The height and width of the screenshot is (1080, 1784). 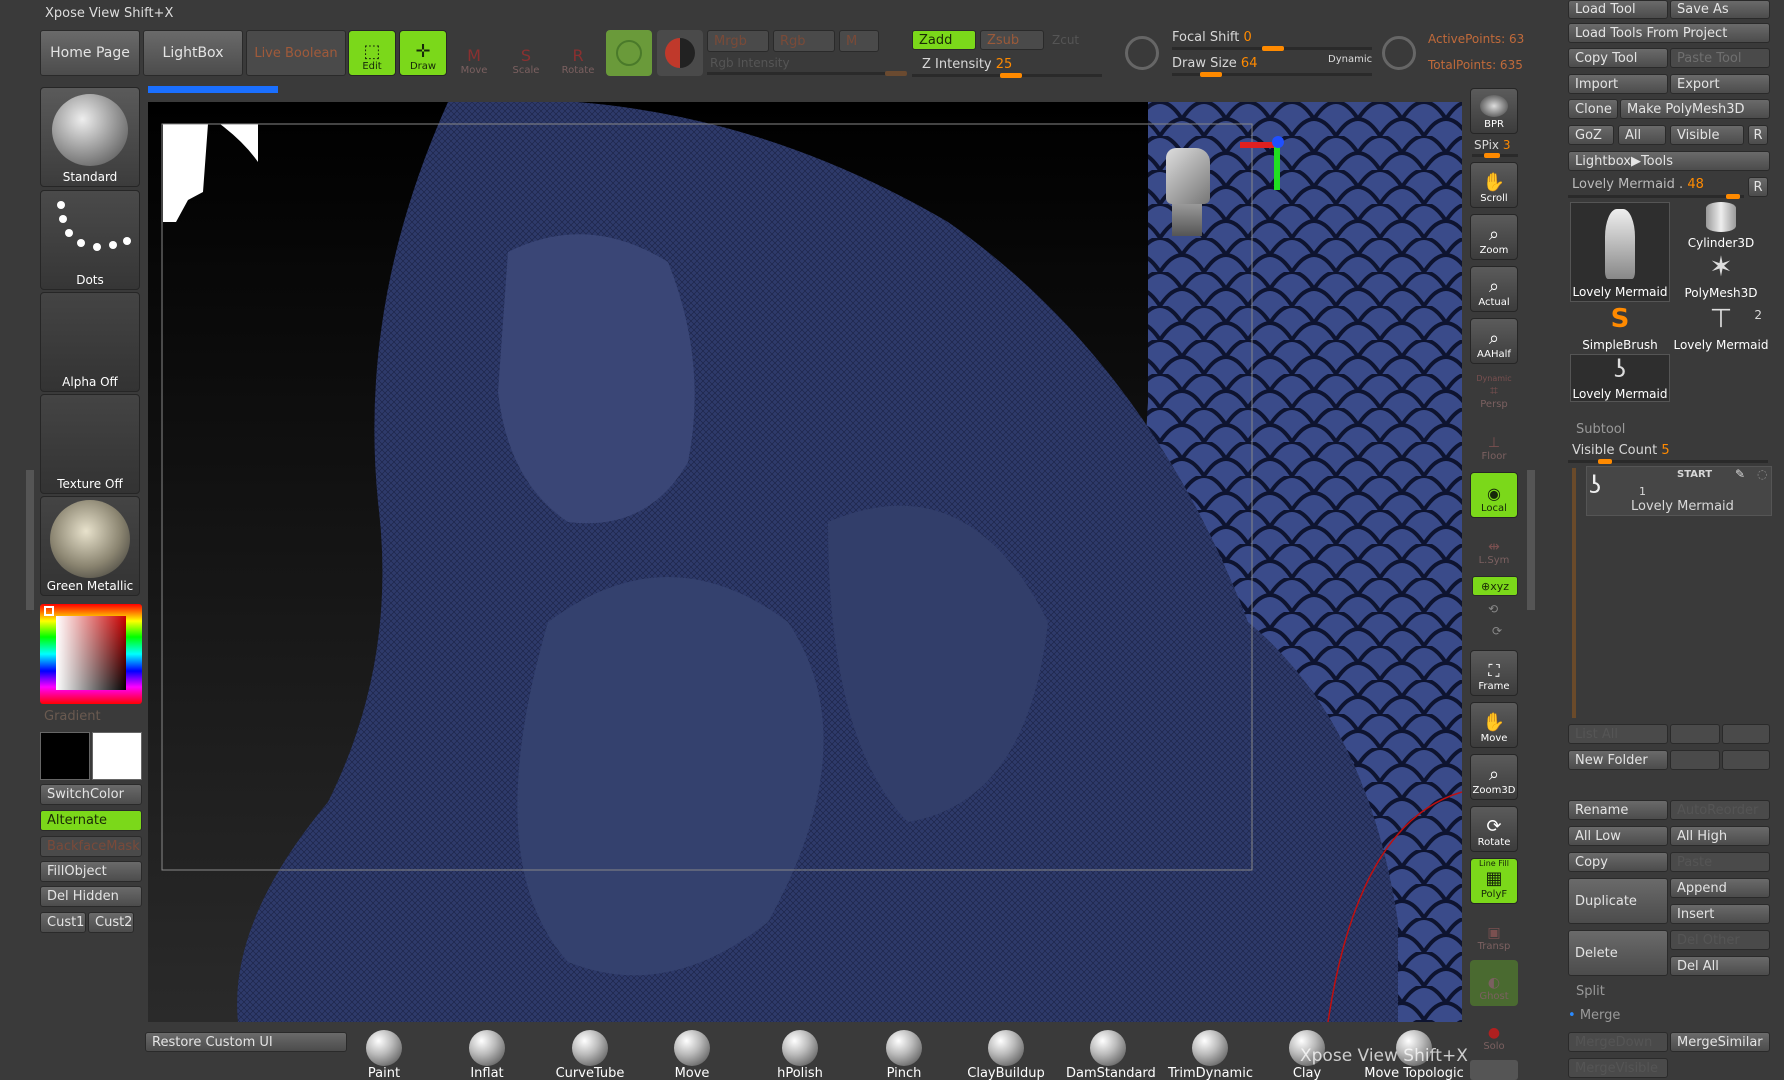 I want to click on subtool-list-scrollbar, so click(x=1574, y=593).